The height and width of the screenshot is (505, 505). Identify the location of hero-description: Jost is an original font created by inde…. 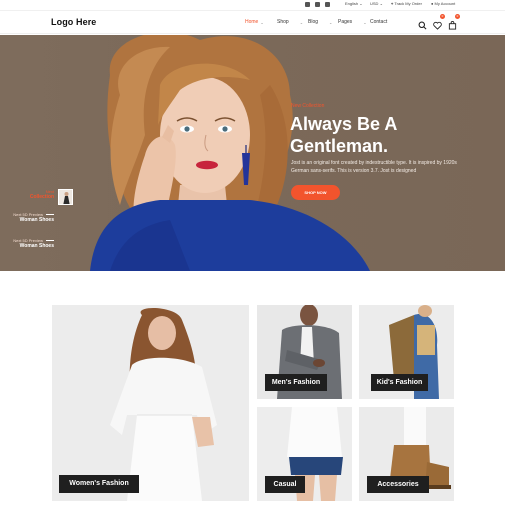
(374, 167).